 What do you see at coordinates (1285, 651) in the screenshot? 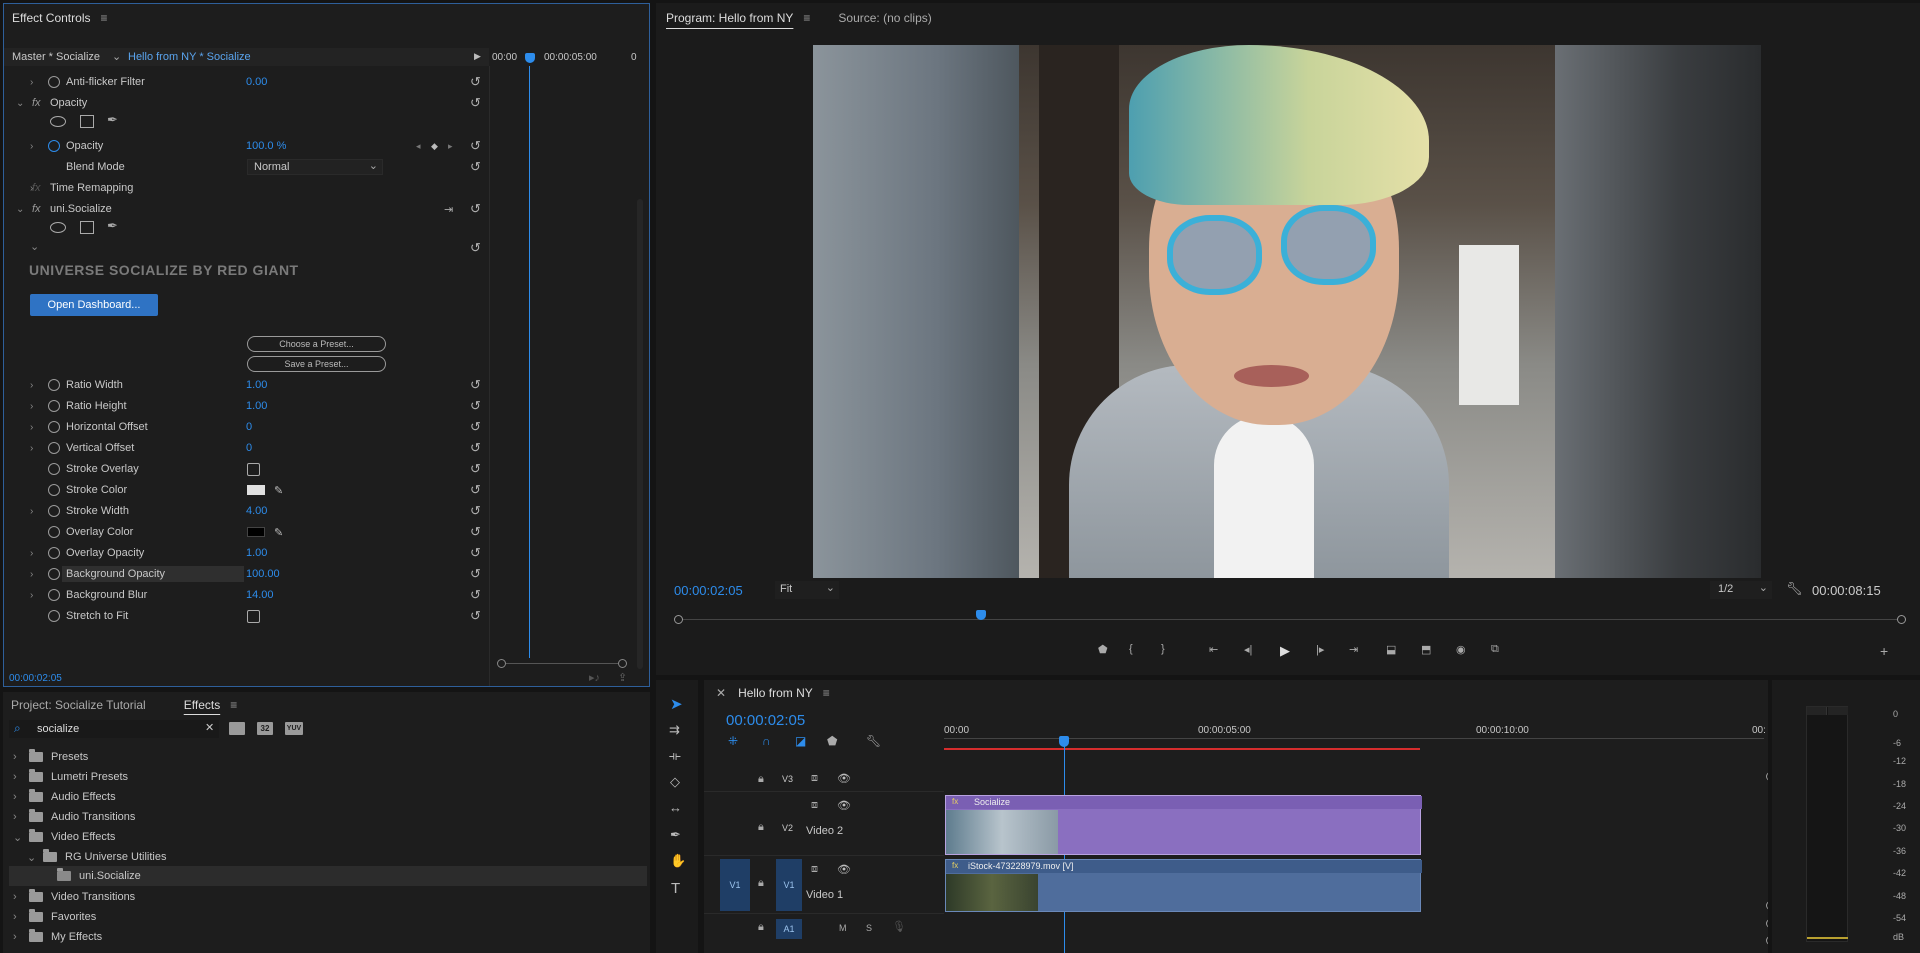
I see `play-icon: ▶` at bounding box center [1285, 651].